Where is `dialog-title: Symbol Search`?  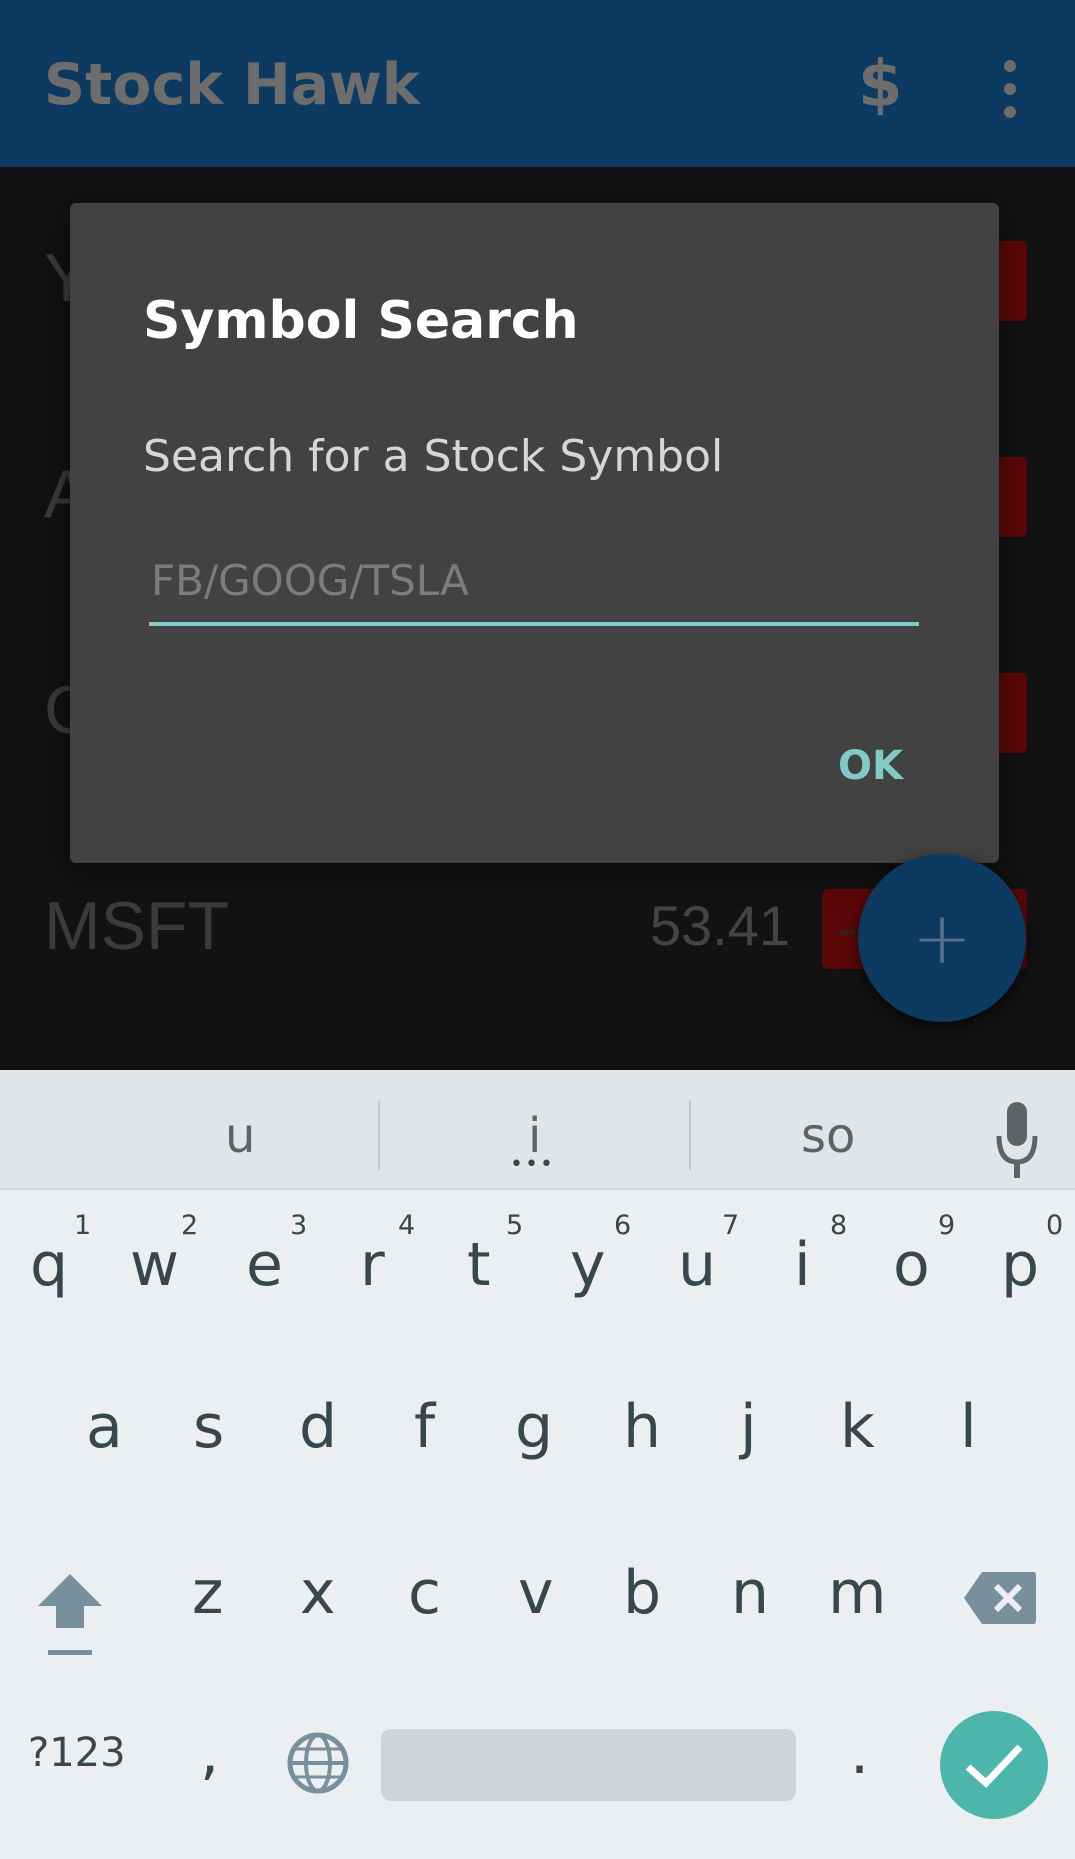 dialog-title: Symbol Search is located at coordinates (361, 321).